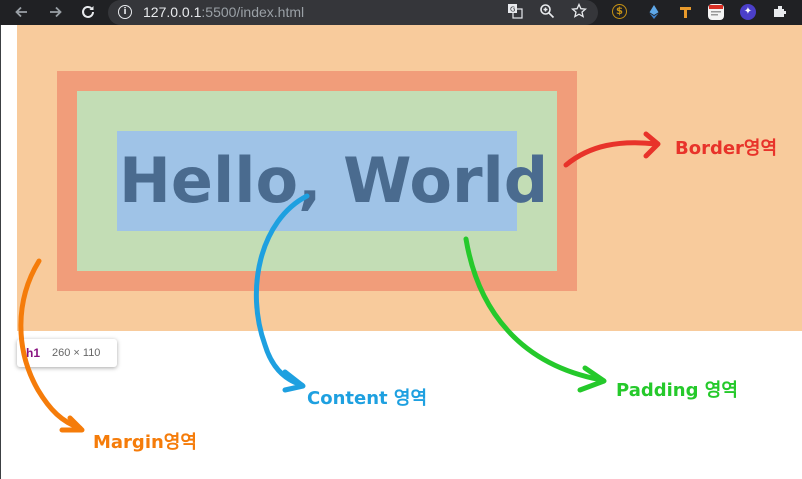 The width and height of the screenshot is (802, 479). I want to click on margin-label: Margin영역, so click(145, 442).